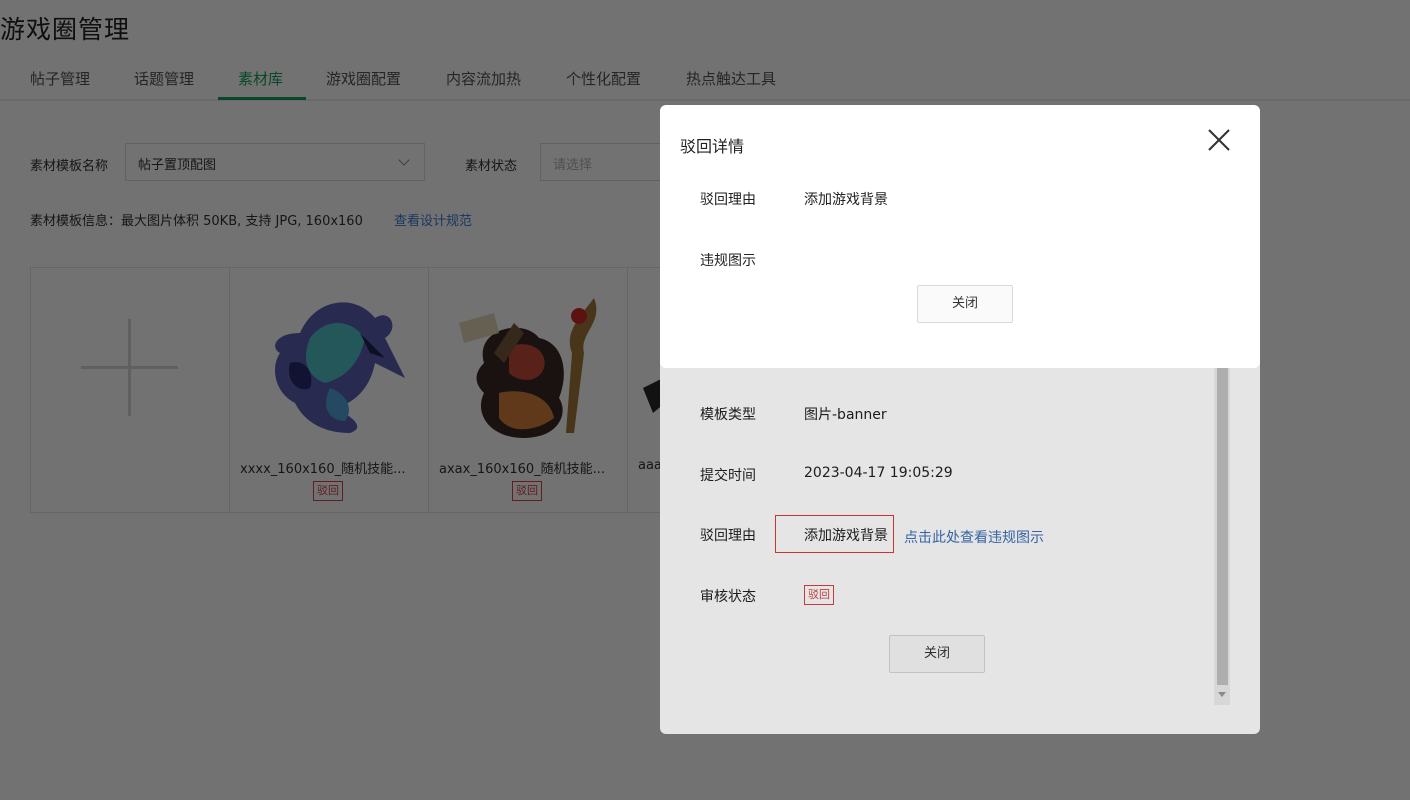 This screenshot has width=1410, height=800. Describe the element at coordinates (846, 200) in the screenshot. I see `reject-reason-value: 添加游戏背景` at that location.